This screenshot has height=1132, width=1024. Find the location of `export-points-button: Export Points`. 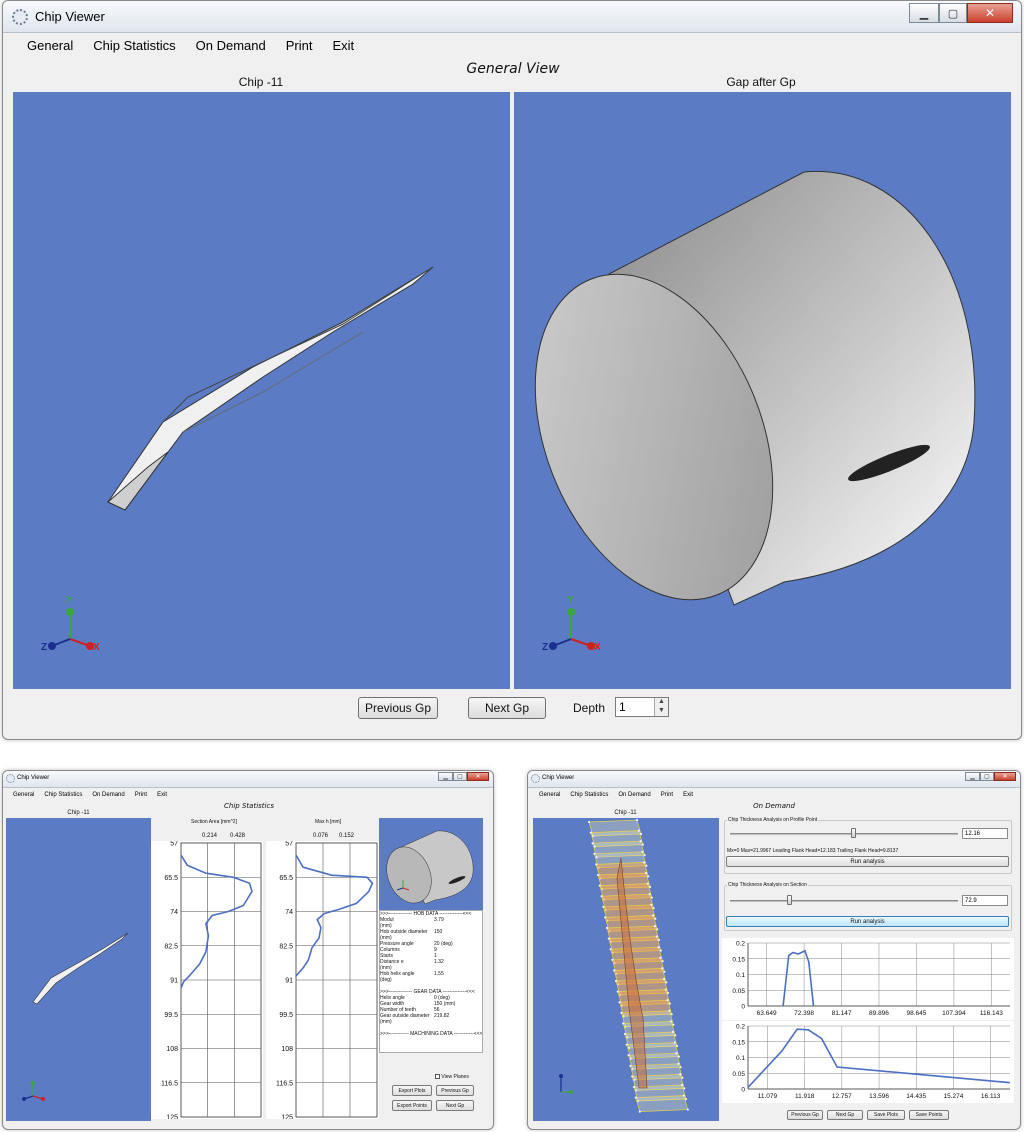

export-points-button: Export Points is located at coordinates (412, 1105).